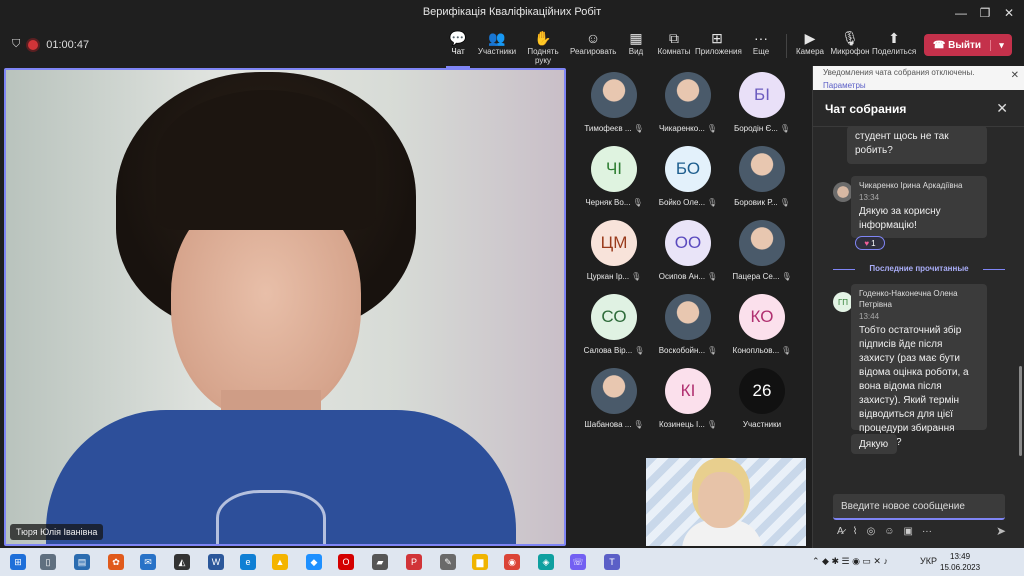  I want to click on participant-tile: БО Бойко Оле... 🎙, so click(688, 176).